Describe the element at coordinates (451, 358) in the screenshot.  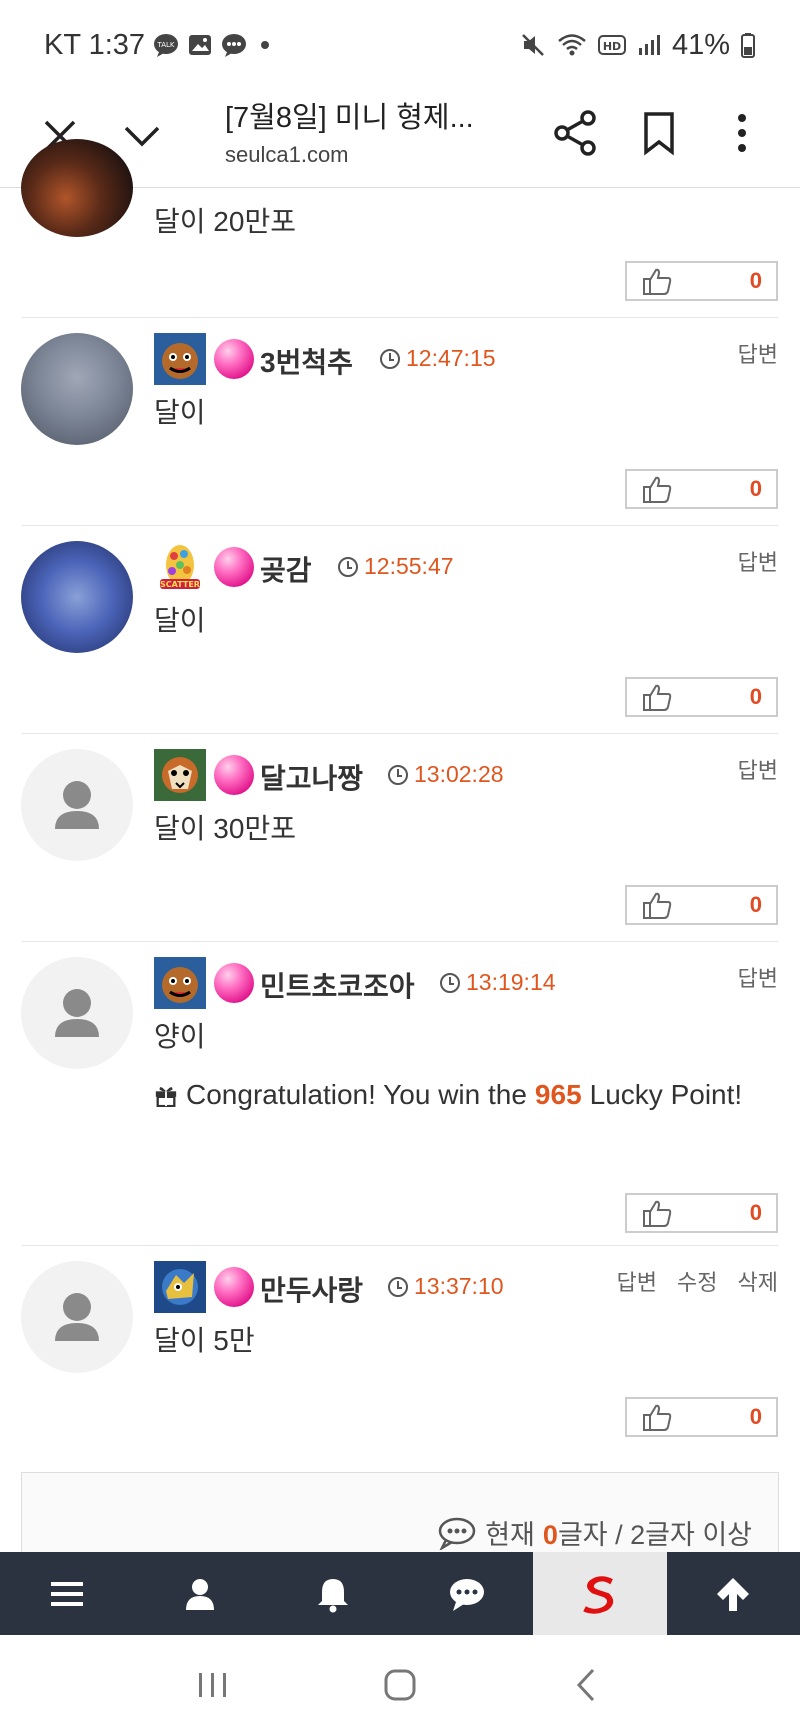
I see `time-value: 12:47:15` at that location.